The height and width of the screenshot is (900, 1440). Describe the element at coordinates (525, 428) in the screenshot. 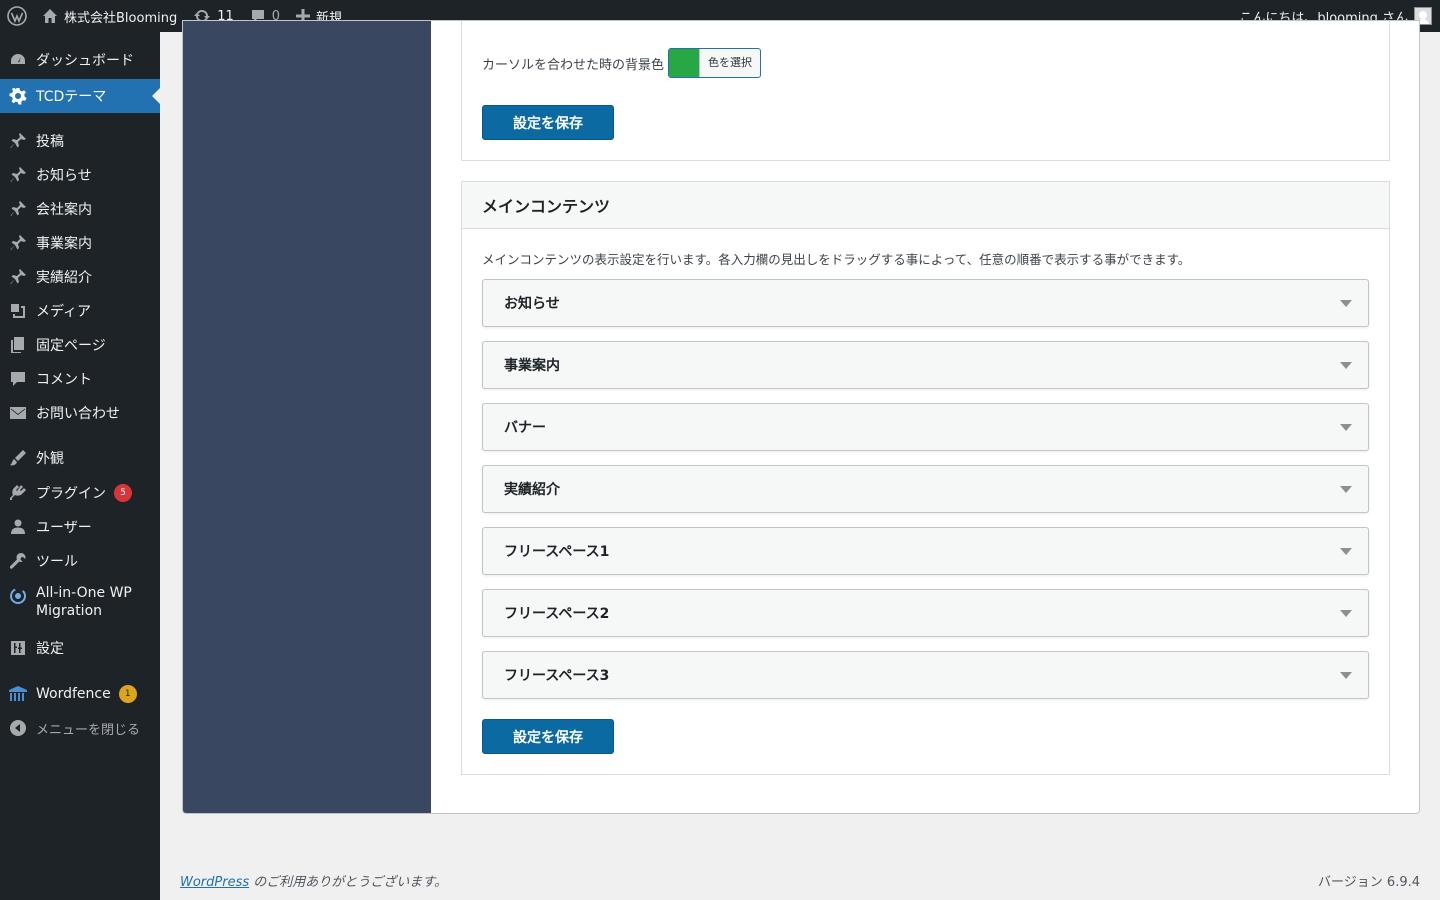

I see `accordion-label: バナー` at that location.